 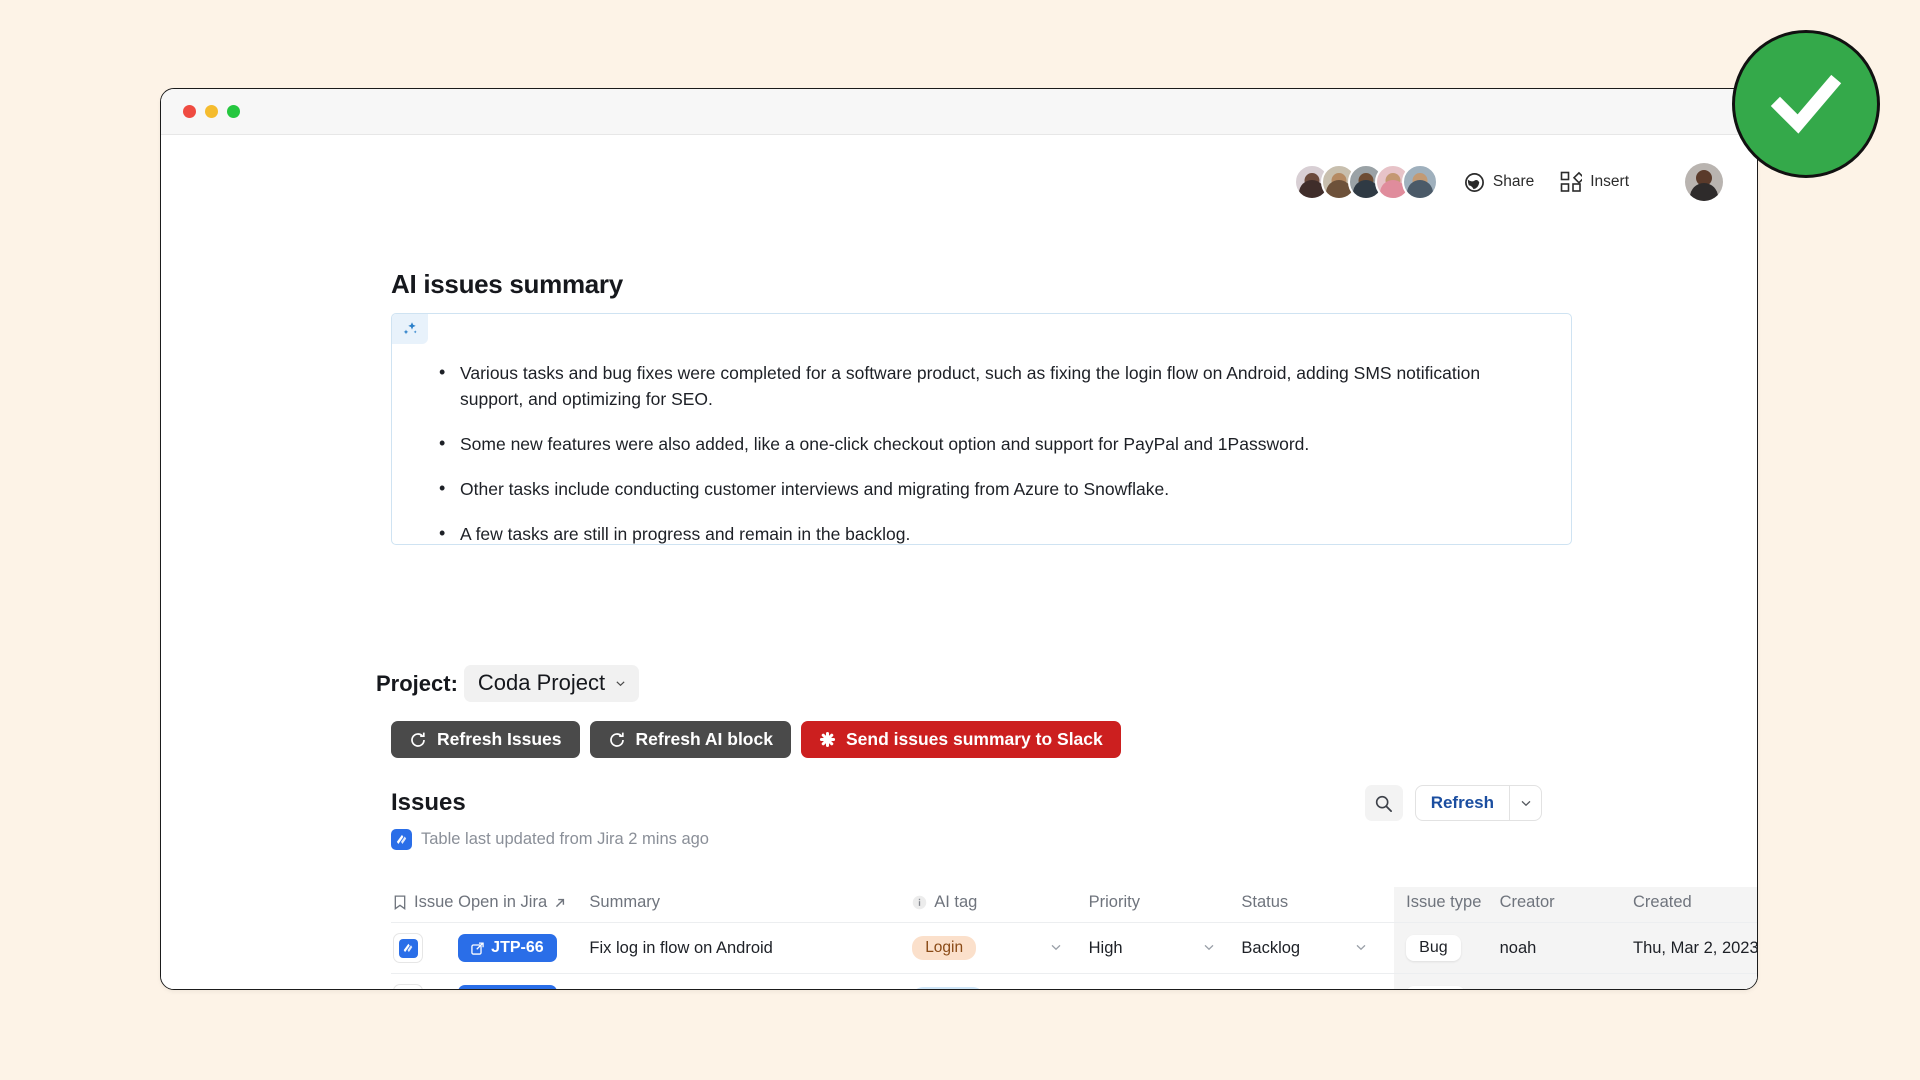 I want to click on insert-button: Insert, so click(x=1594, y=182).